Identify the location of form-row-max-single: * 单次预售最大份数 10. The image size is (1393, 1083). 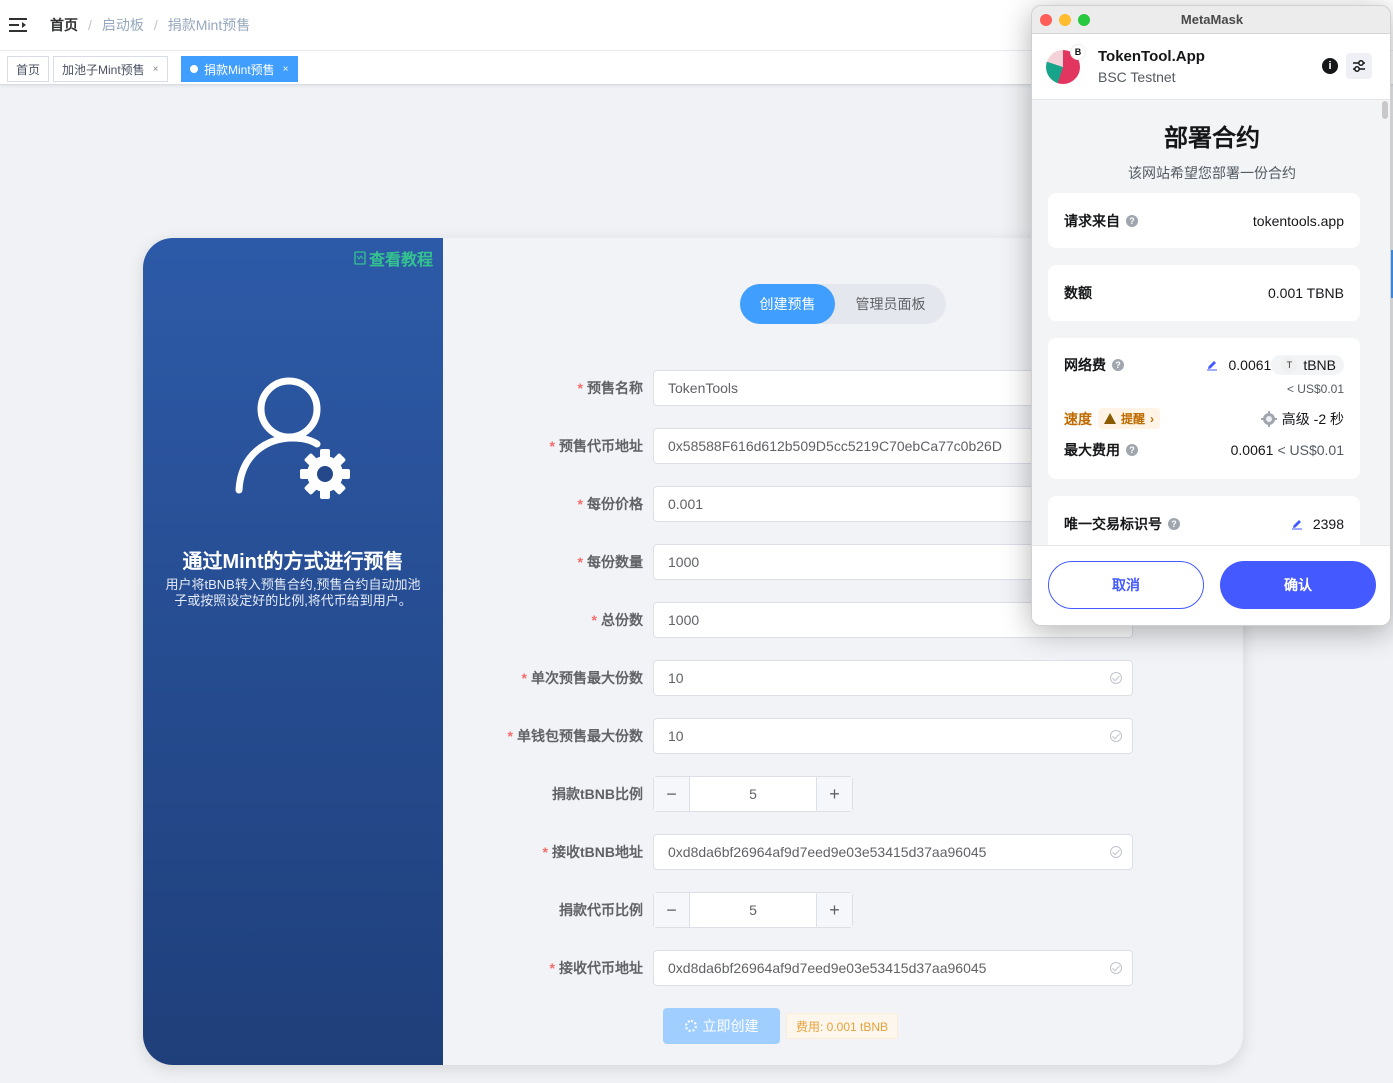
(843, 678).